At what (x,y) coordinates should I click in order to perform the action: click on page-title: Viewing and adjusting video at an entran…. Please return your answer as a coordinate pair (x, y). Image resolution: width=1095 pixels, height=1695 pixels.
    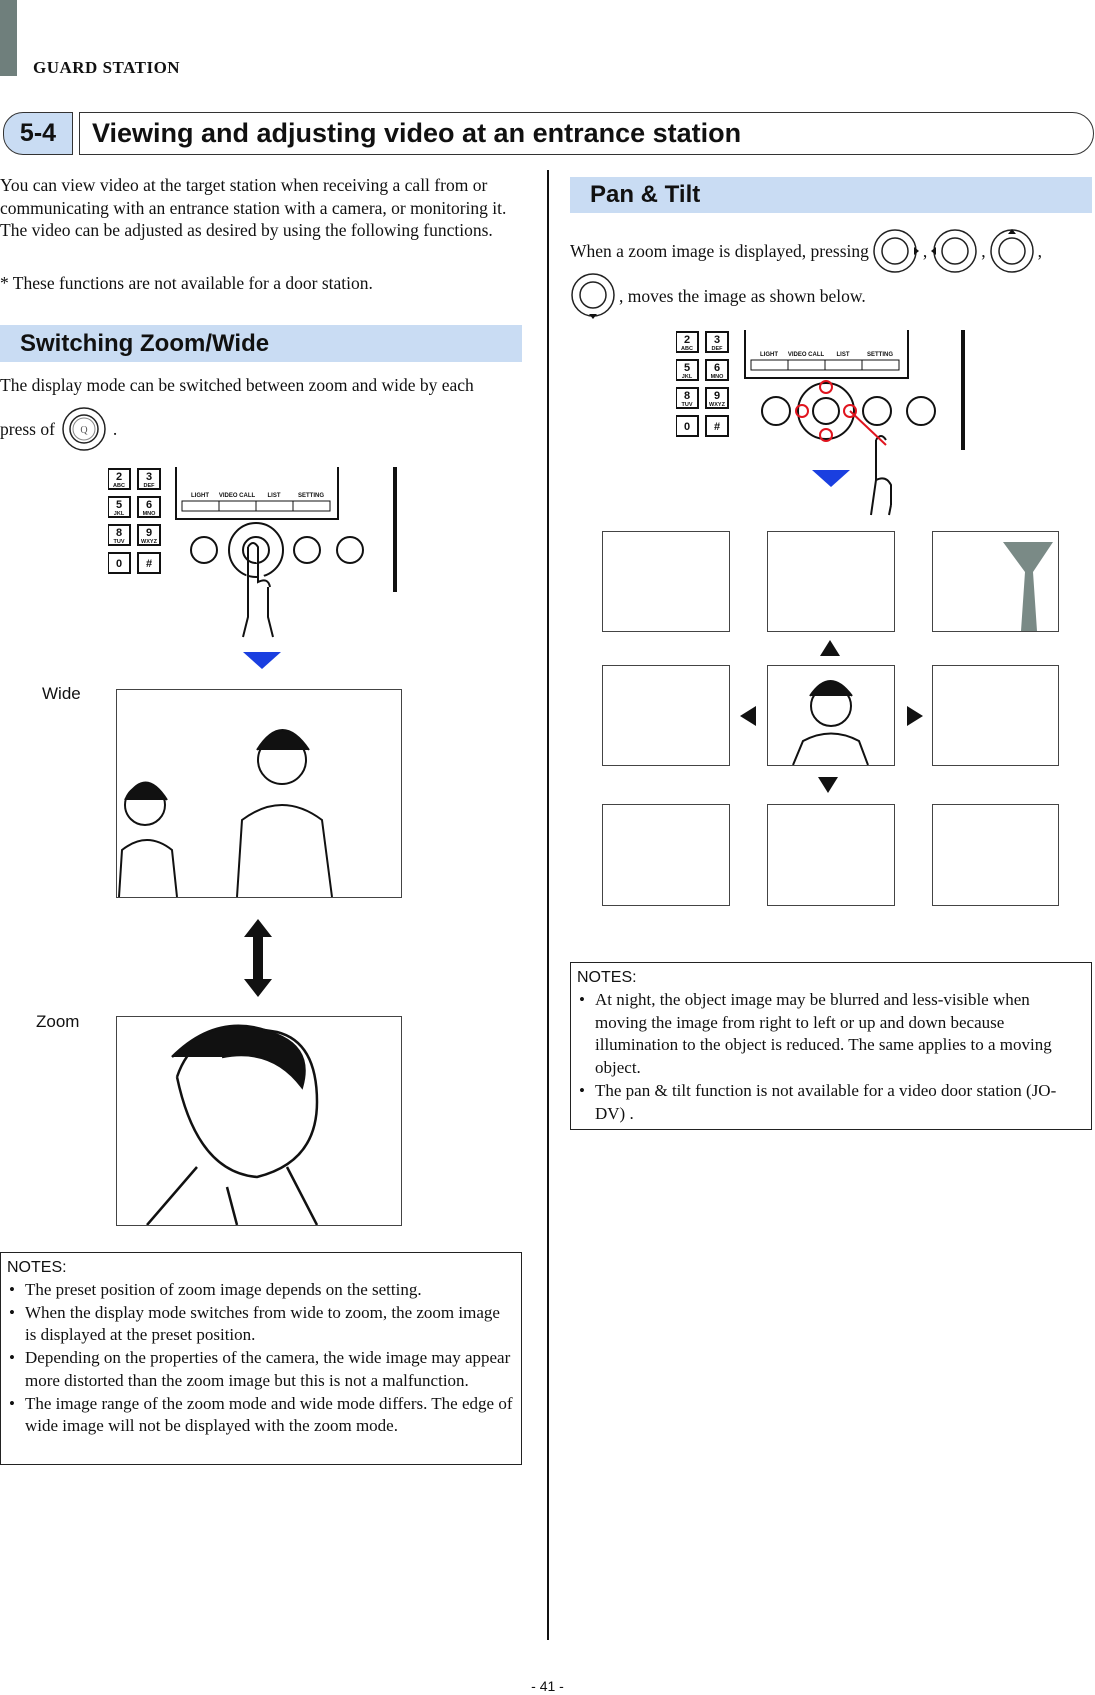
    Looking at the image, I should click on (586, 133).